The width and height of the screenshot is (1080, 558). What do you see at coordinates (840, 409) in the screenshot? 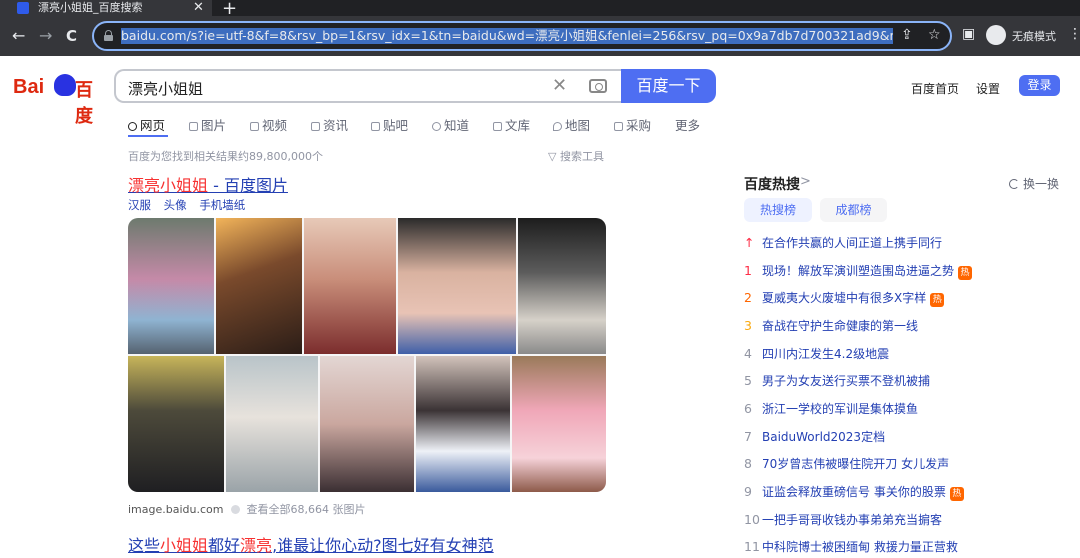
I see `hot-item-text: 浙江一学校的军训是集体摸鱼` at bounding box center [840, 409].